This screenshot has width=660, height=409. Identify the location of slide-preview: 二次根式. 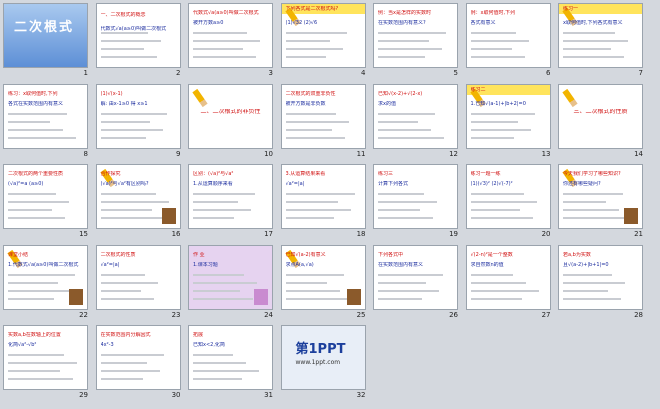
(45, 35).